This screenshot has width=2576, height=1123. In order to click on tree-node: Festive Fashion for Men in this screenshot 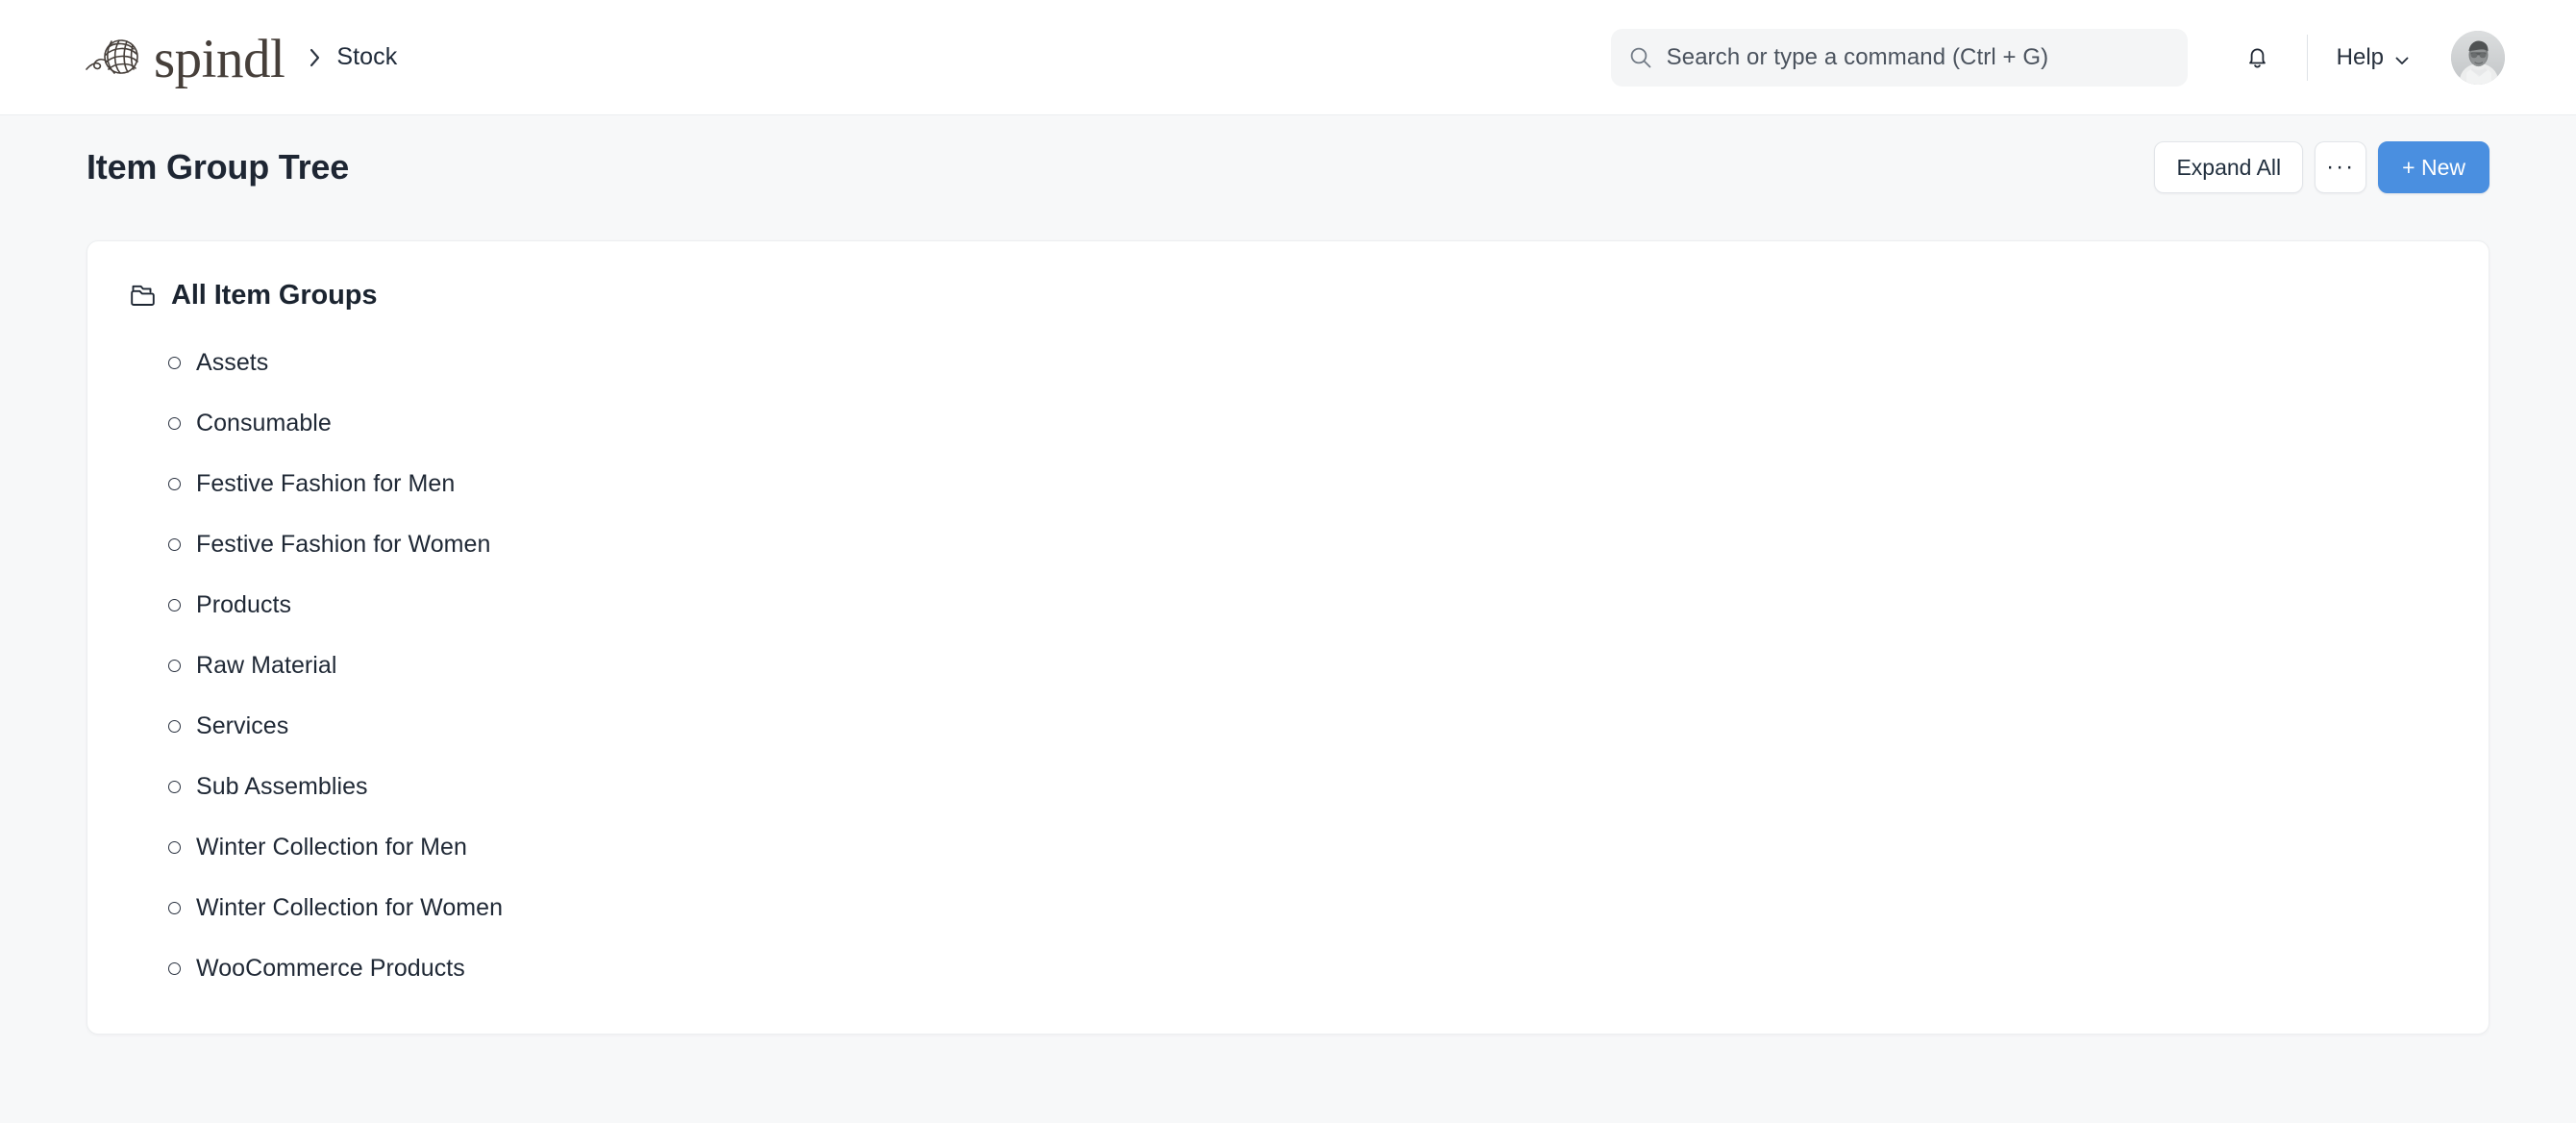, I will do `click(291, 484)`.